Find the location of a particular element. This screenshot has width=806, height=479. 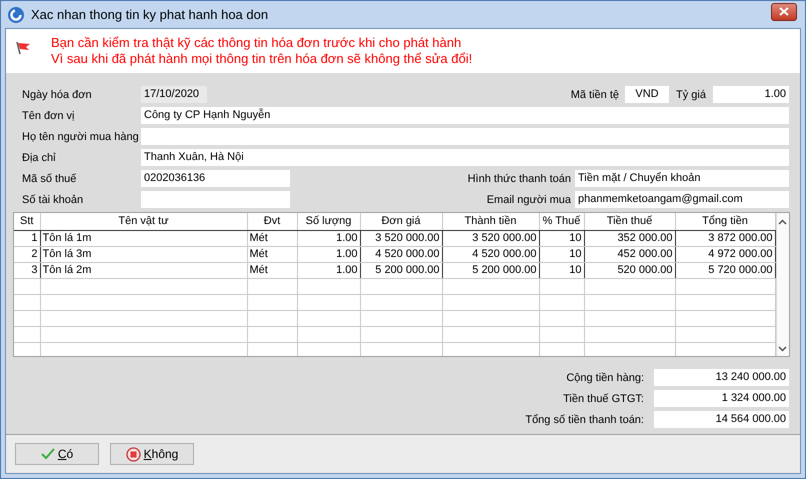

field-label: Mã số thuế is located at coordinates (50, 178).